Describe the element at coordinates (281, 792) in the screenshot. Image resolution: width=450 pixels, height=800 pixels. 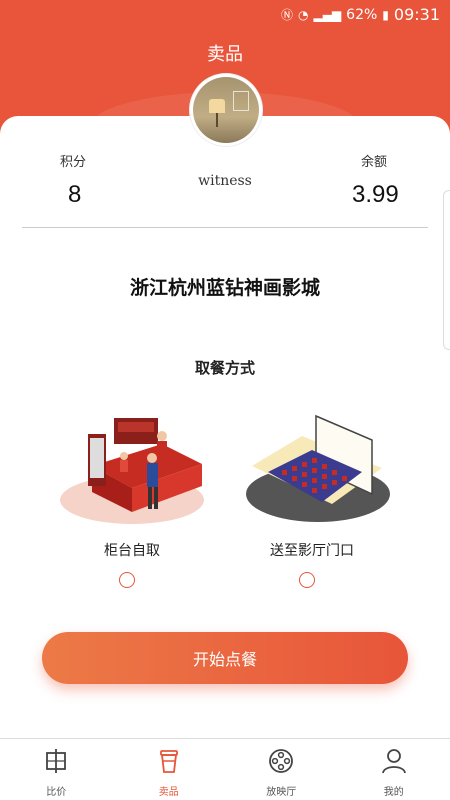
I see `tab-label: 放映厅` at that location.